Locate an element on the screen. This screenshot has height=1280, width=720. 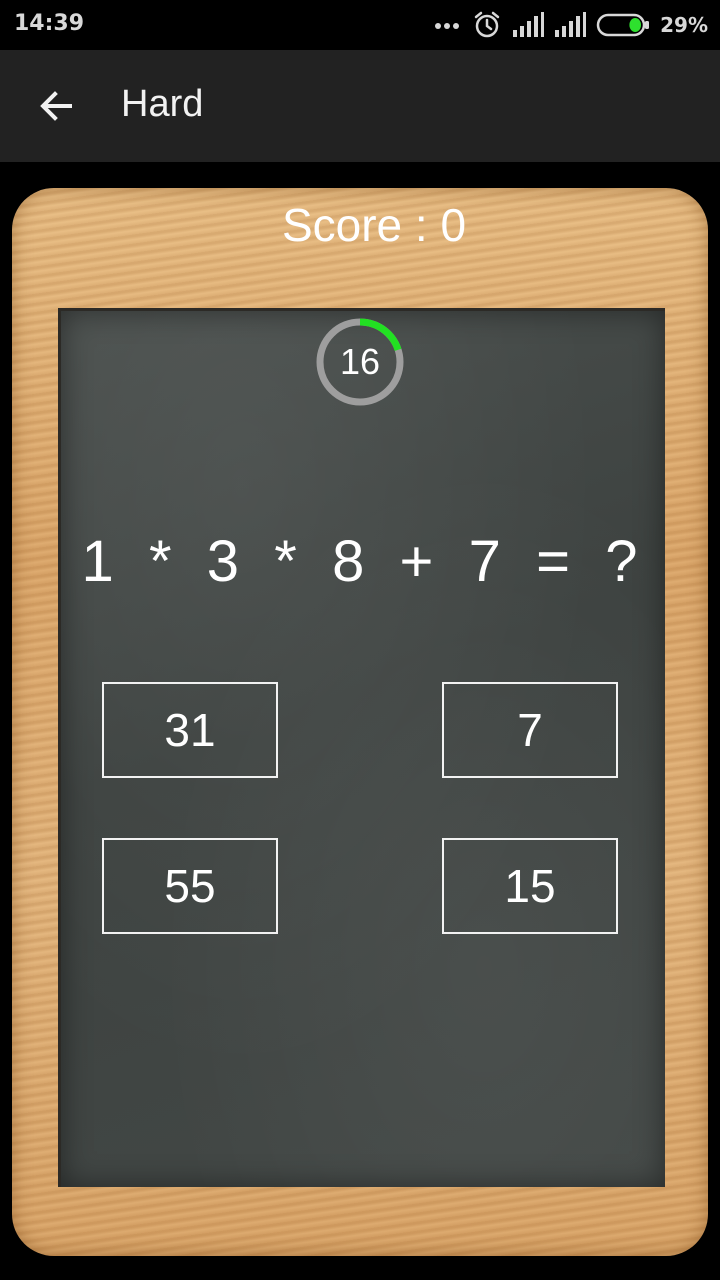
status-time: 14:39 is located at coordinates (49, 23).